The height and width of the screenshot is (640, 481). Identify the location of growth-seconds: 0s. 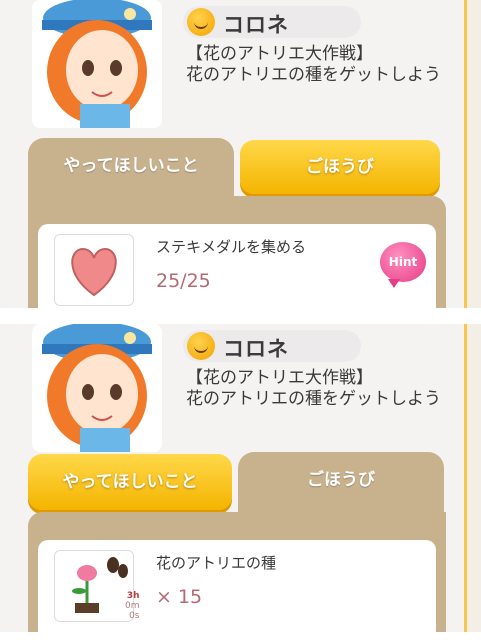
(134, 616).